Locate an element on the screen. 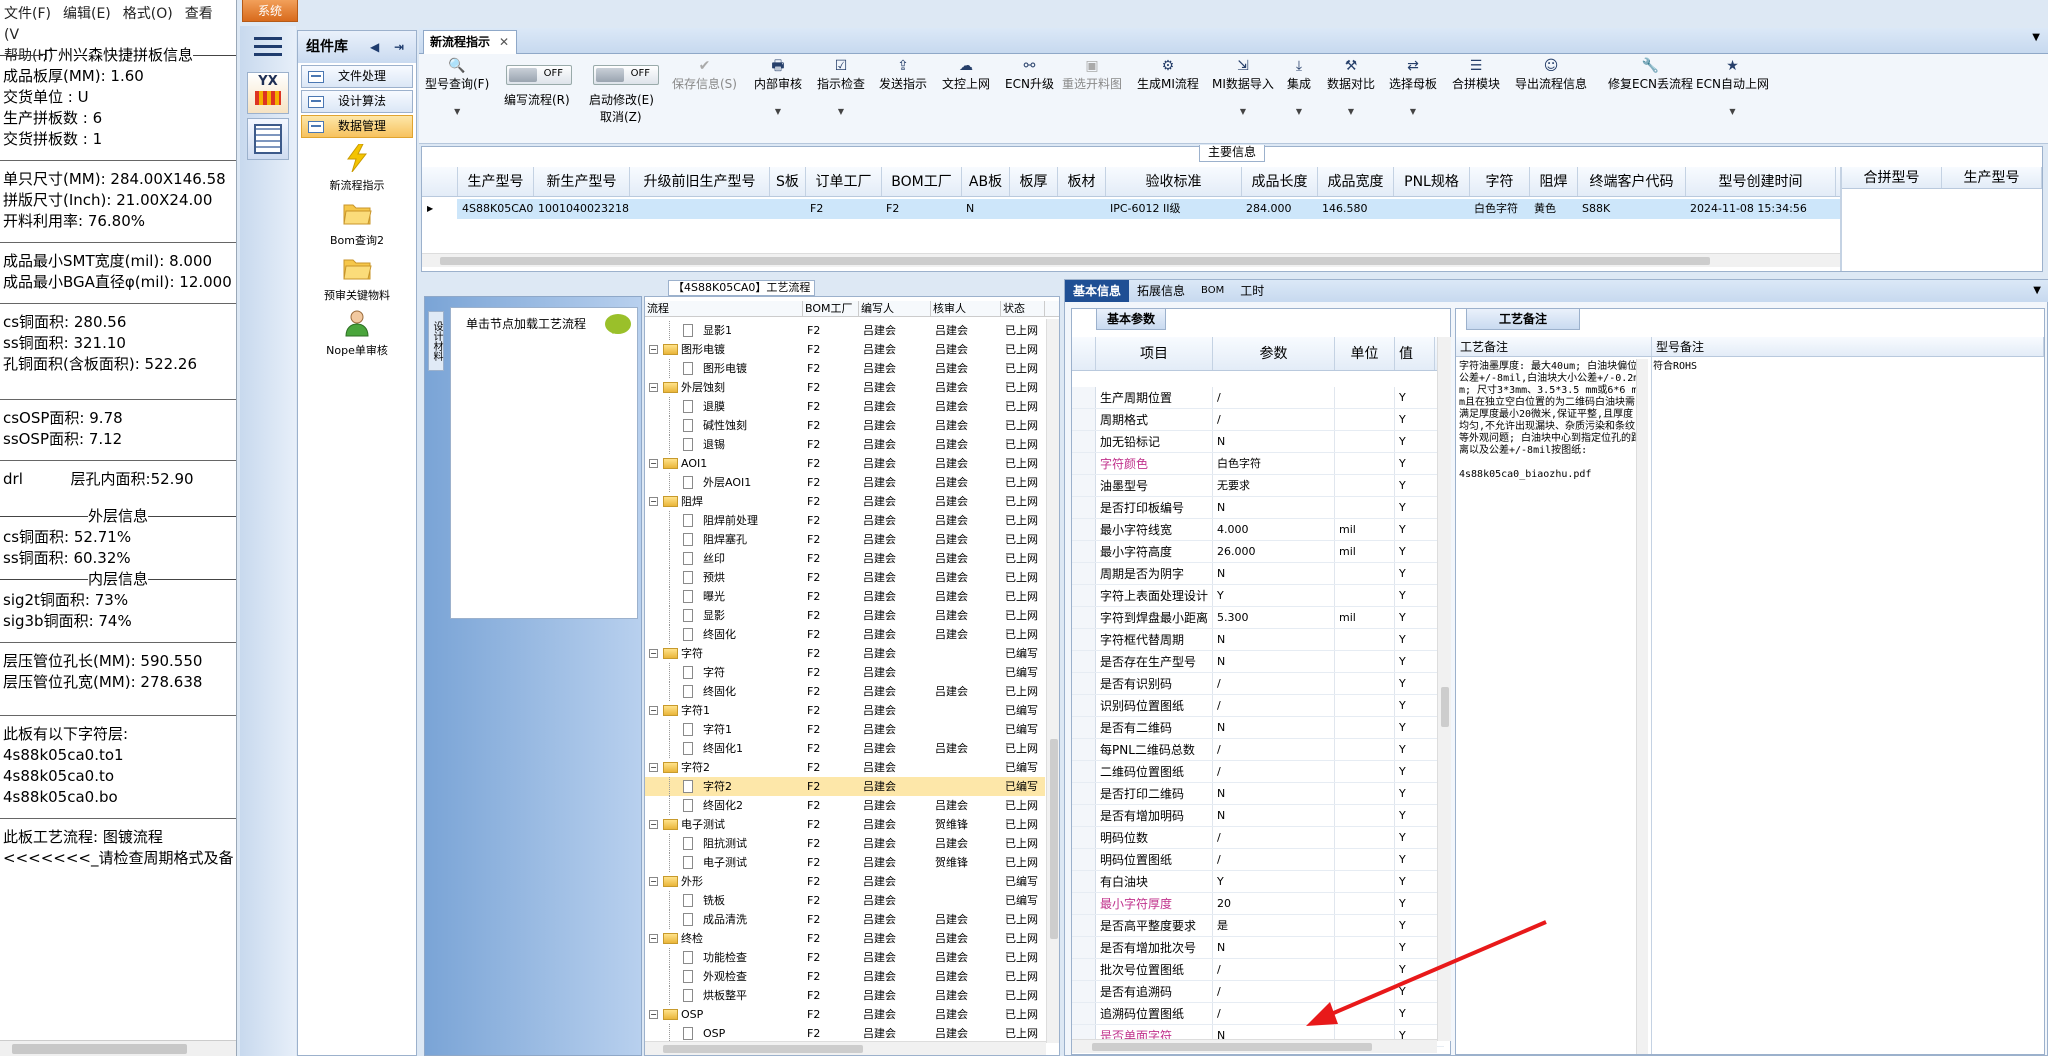  col-header: 板厚 is located at coordinates (1034, 181).